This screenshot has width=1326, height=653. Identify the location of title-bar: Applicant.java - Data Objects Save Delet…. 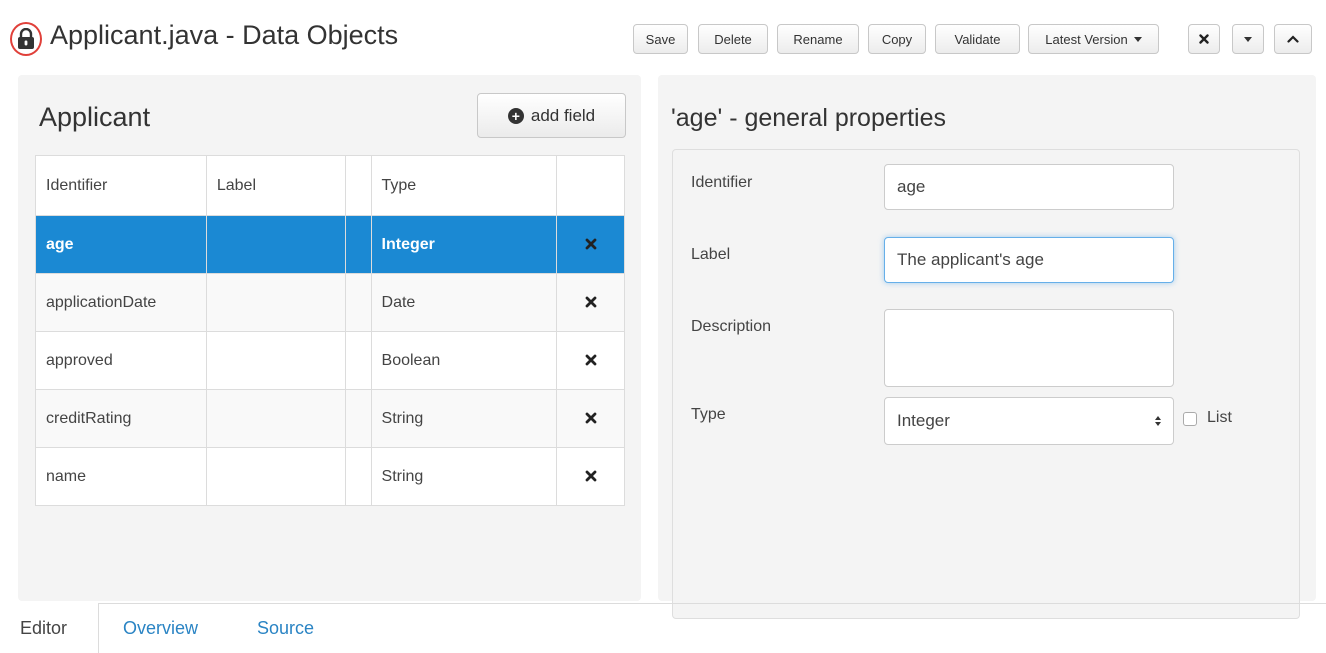
(663, 36).